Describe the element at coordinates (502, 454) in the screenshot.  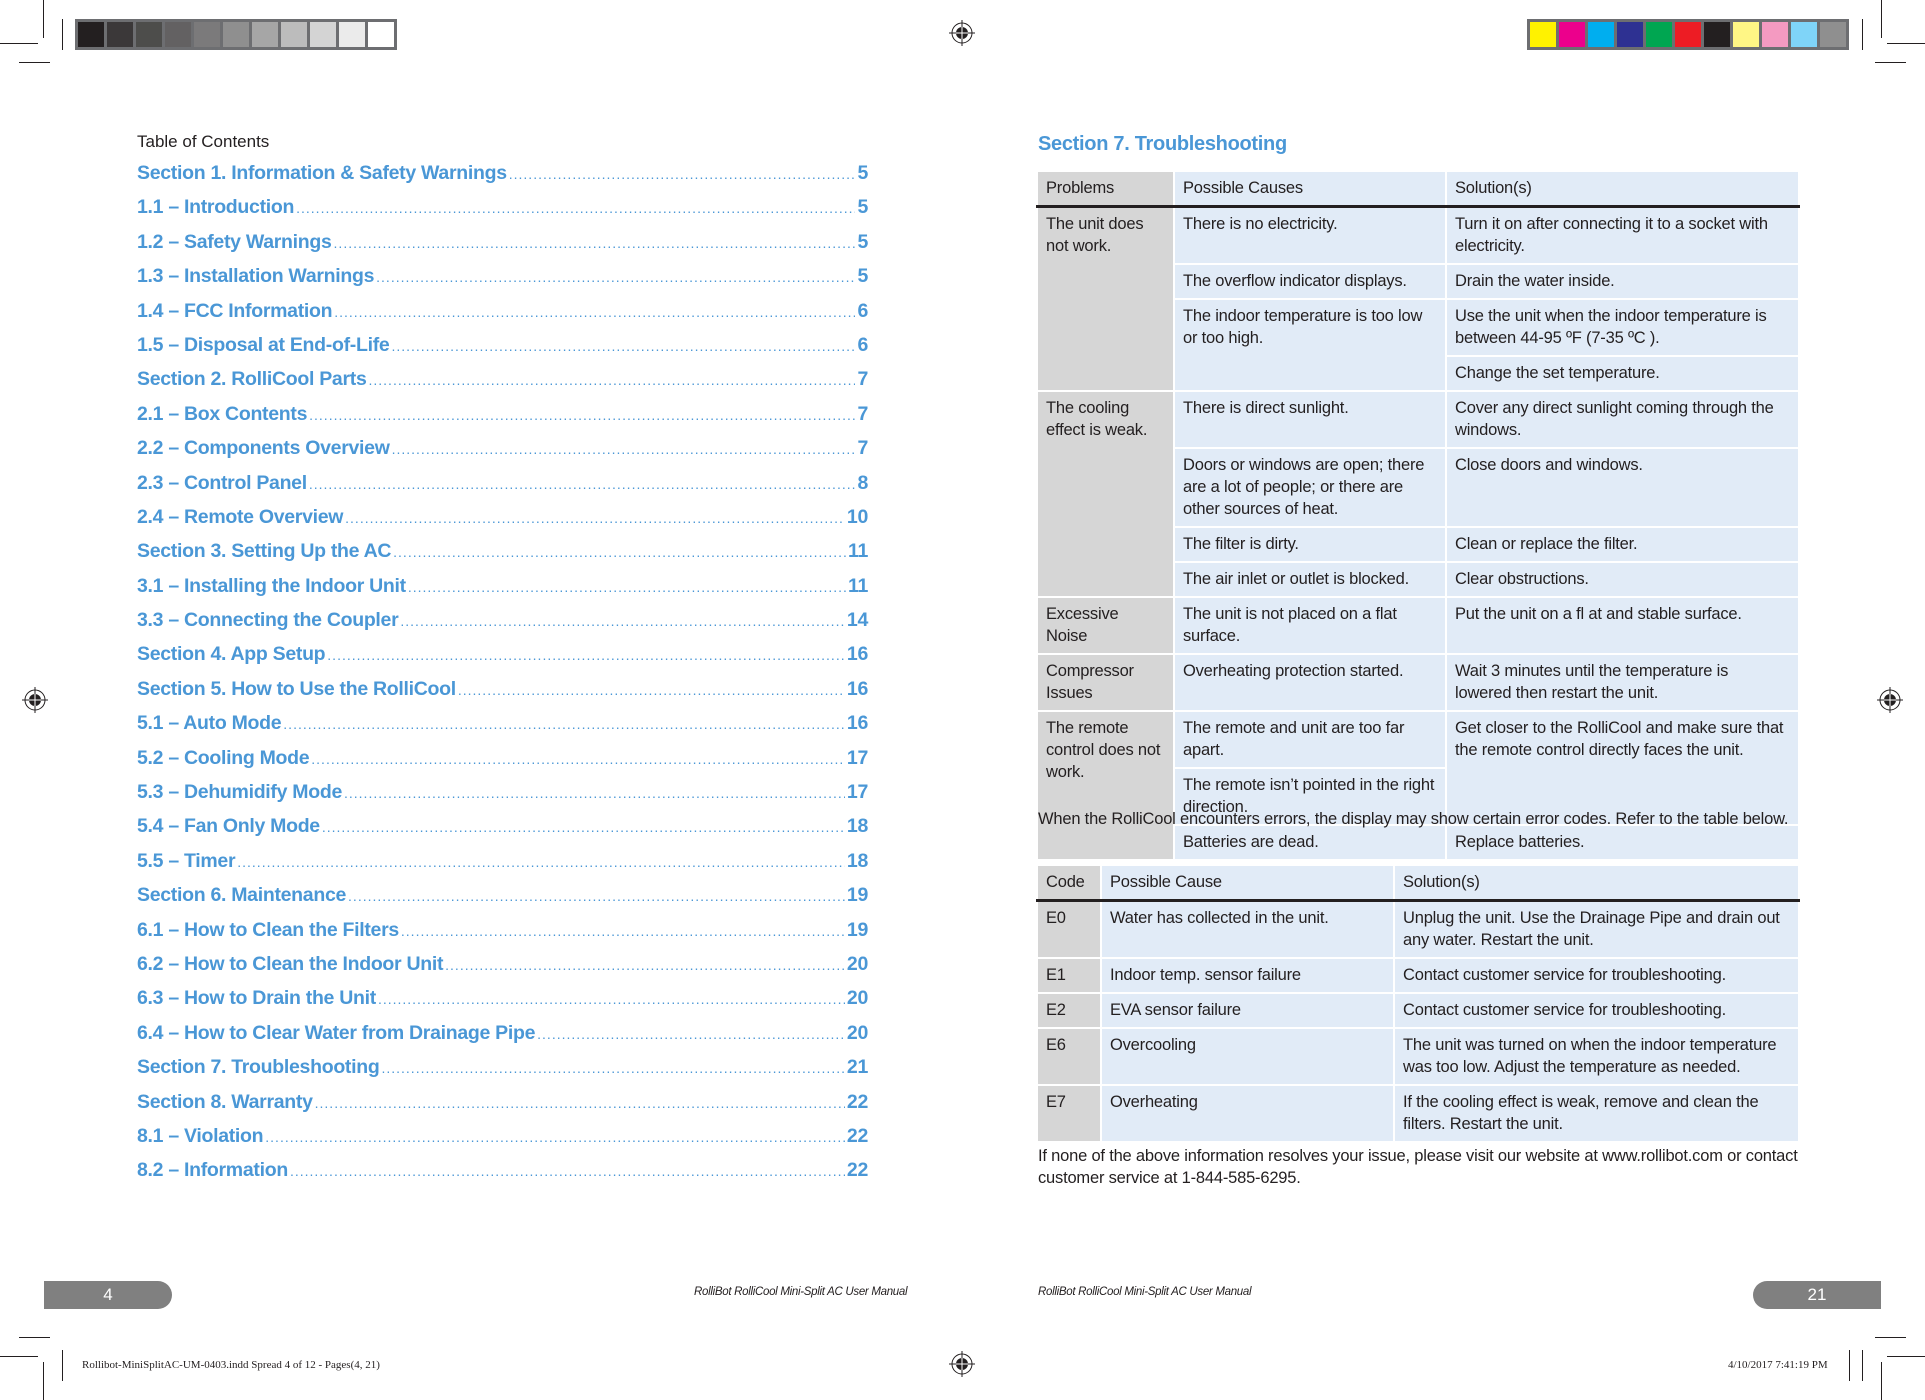
I see `toc-entry: 2.2 – Components Overview 7` at that location.